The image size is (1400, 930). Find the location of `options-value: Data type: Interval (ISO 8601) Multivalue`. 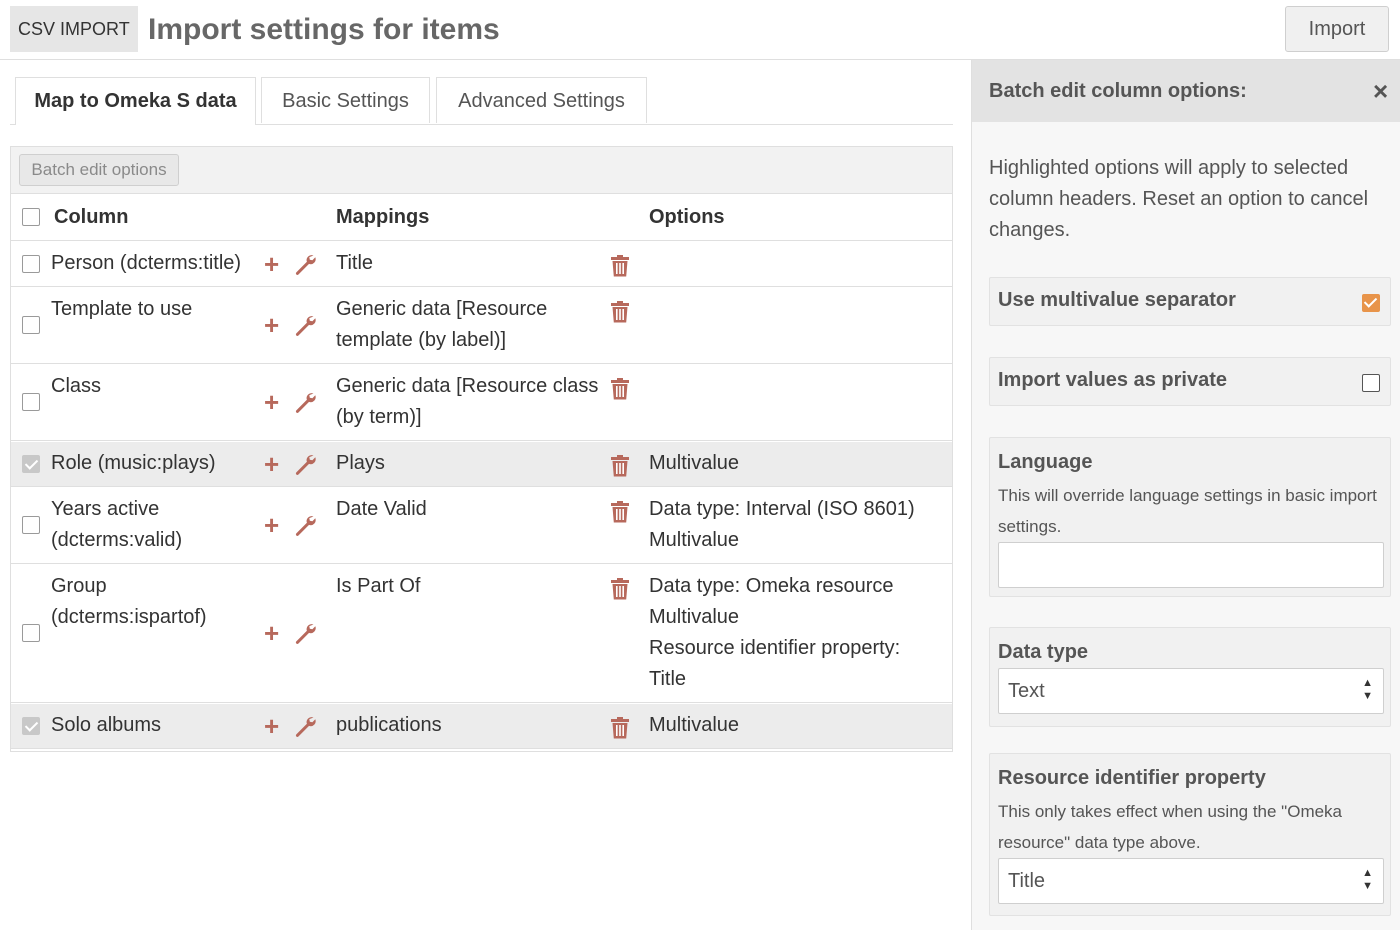

options-value: Data type: Interval (ISO 8601) Multivalue is located at coordinates (799, 525).